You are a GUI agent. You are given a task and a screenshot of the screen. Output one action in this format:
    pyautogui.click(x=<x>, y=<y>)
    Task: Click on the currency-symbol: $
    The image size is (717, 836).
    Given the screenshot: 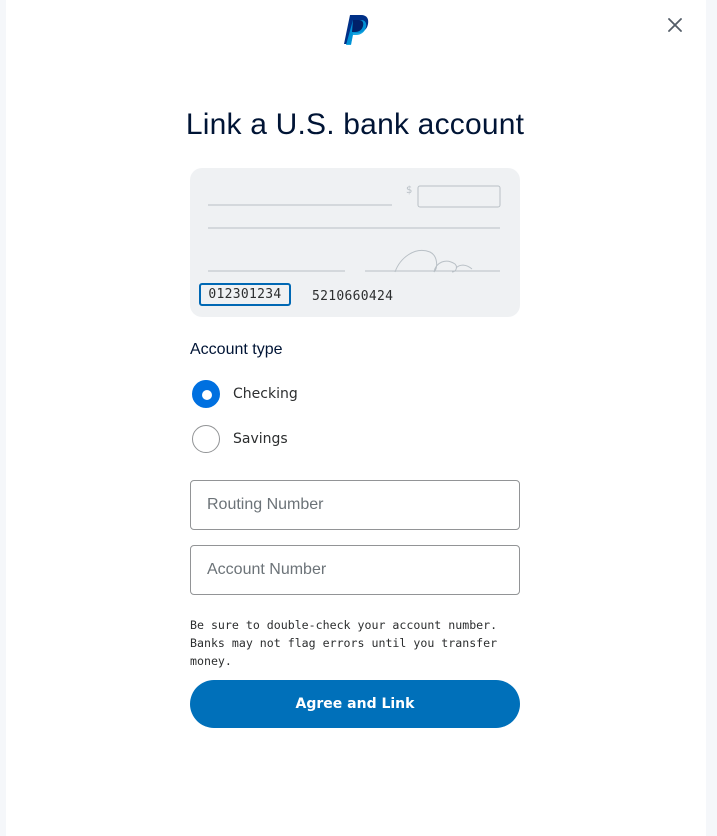 What is the action you would take?
    pyautogui.click(x=409, y=190)
    